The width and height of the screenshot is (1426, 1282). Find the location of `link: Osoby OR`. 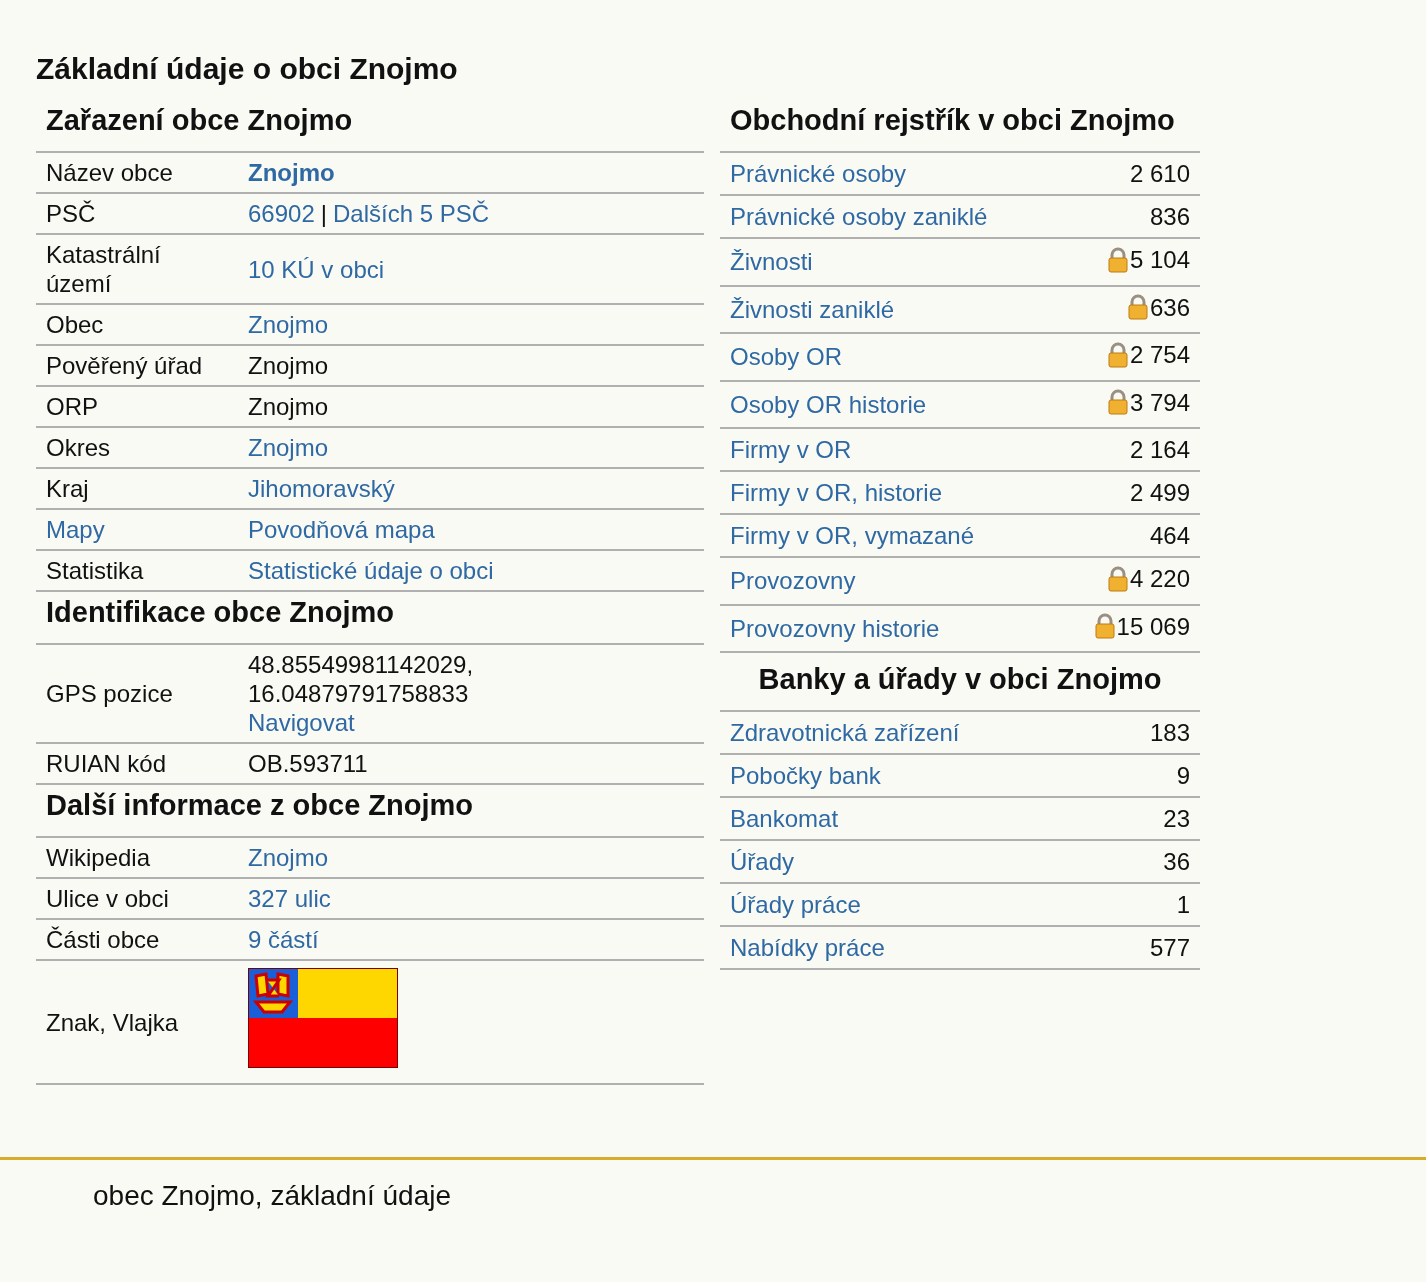

link: Osoby OR is located at coordinates (786, 357).